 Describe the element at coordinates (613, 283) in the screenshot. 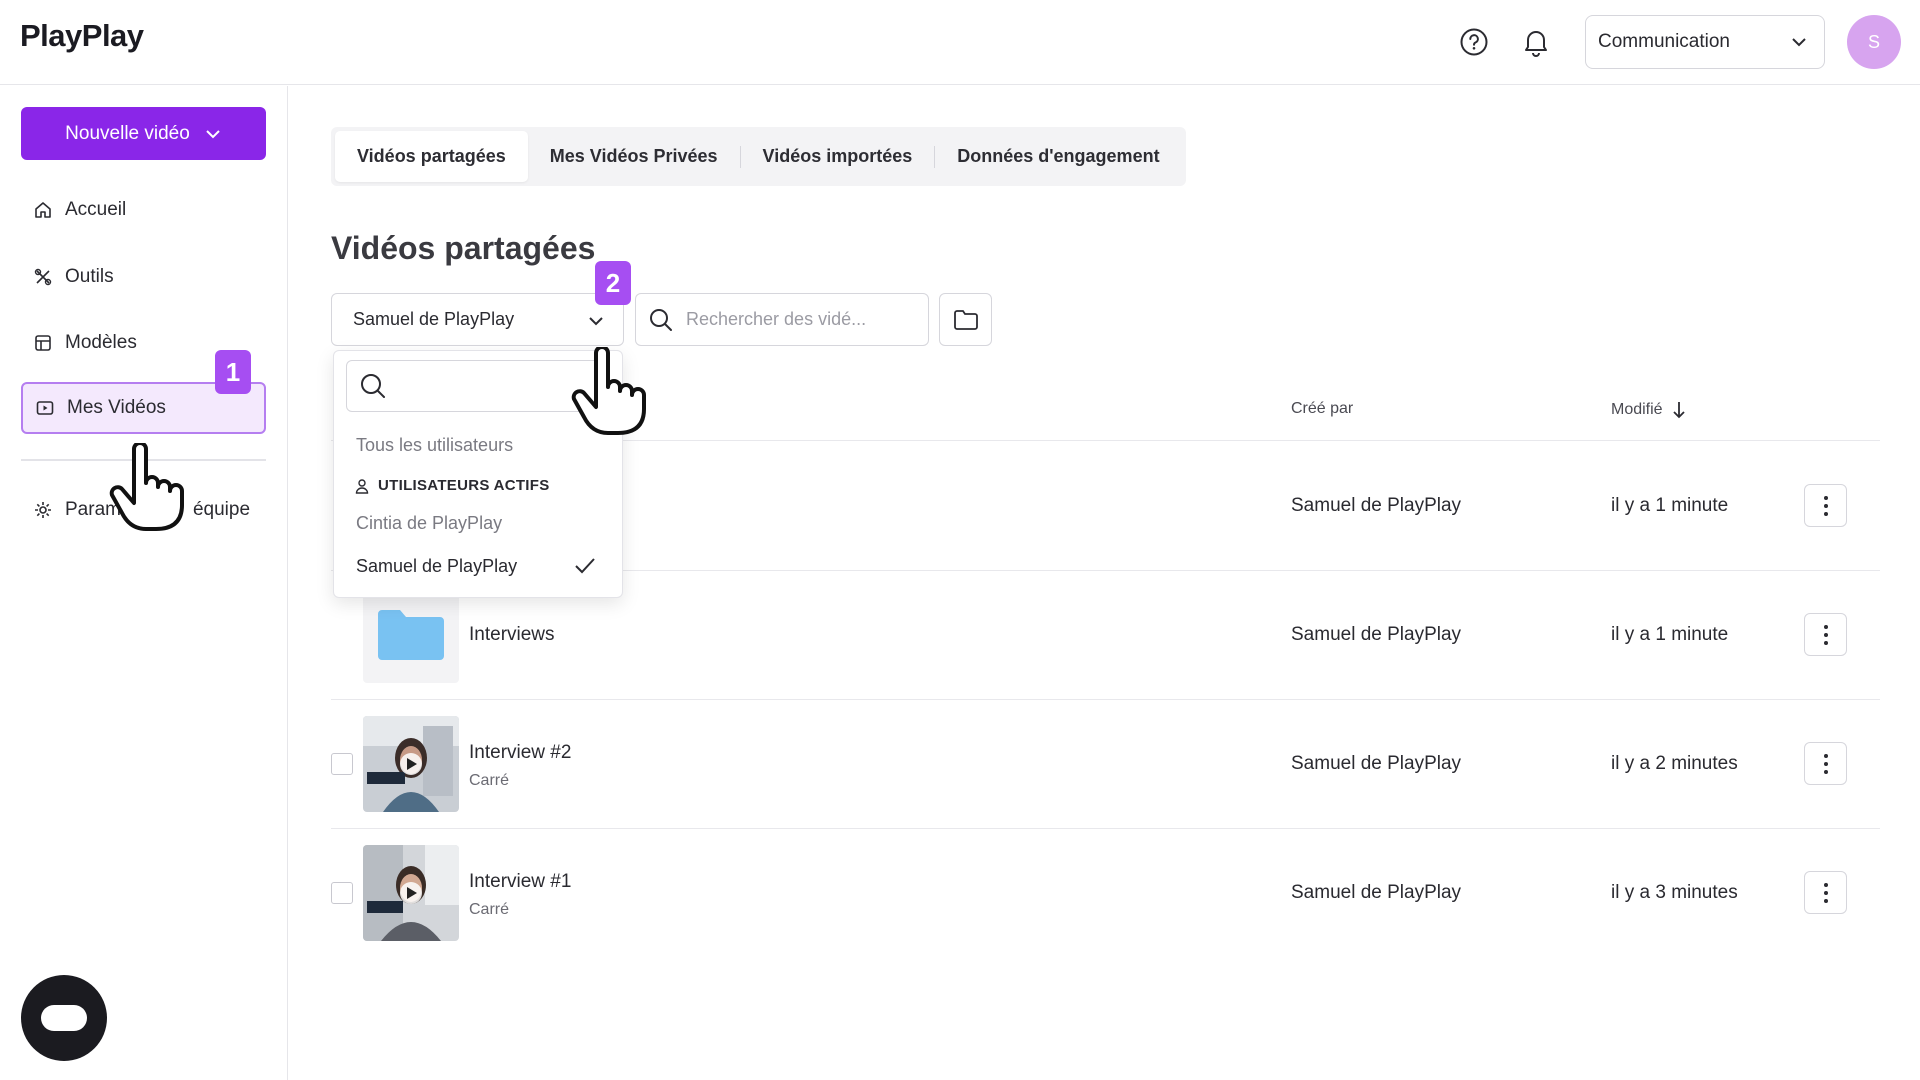

I see `step-badge-2: 2` at that location.